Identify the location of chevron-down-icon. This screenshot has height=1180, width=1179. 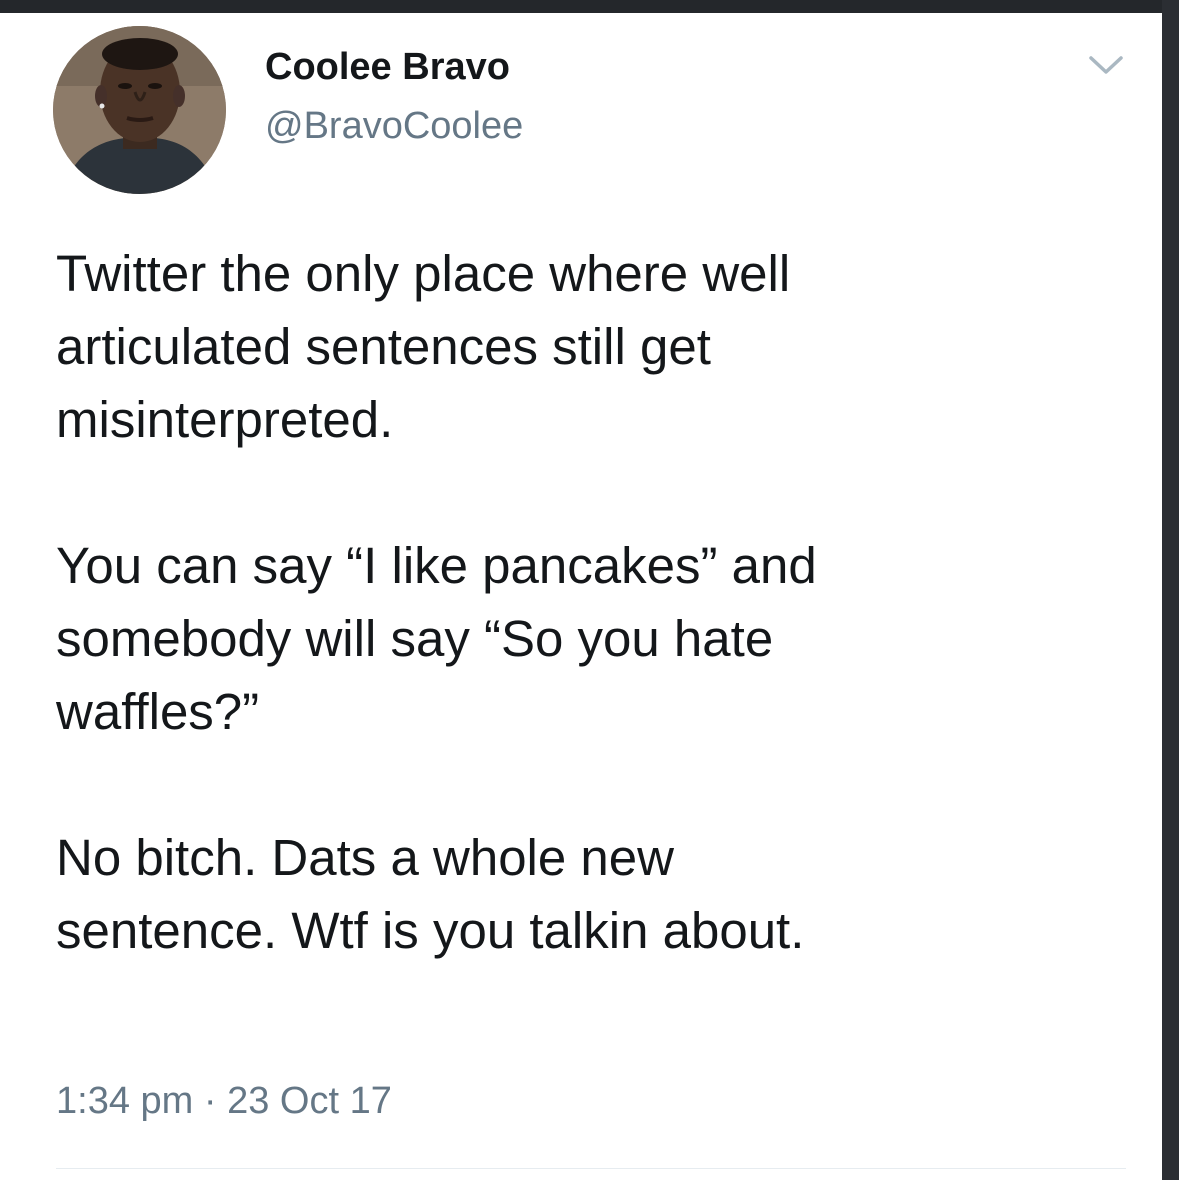
(1106, 65).